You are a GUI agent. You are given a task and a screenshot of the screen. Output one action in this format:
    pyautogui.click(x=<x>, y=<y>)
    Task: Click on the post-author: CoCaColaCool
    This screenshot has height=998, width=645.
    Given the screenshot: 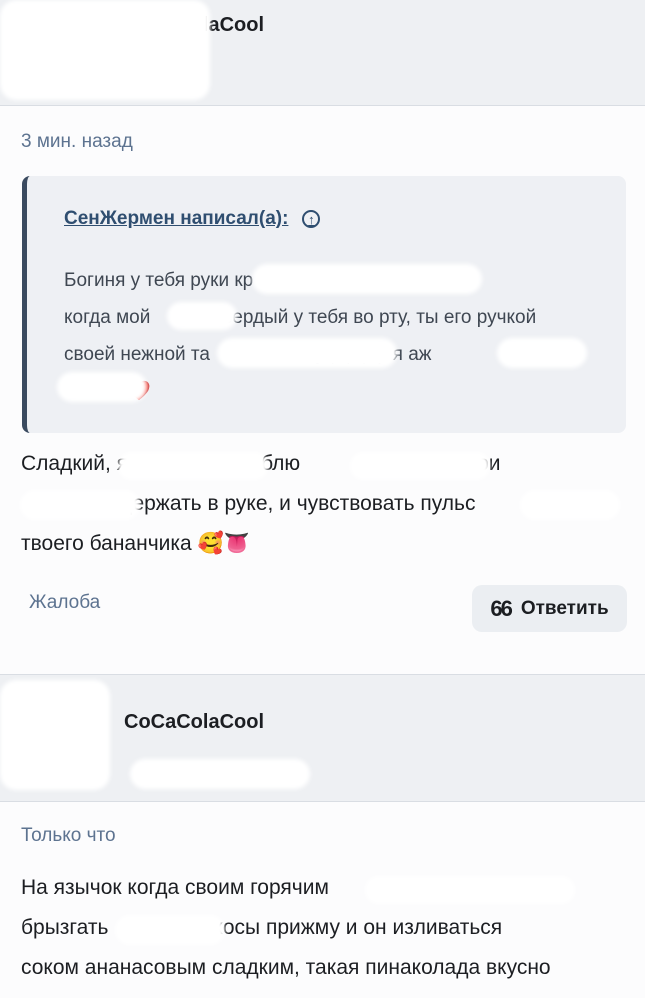 What is the action you would take?
    pyautogui.click(x=194, y=722)
    